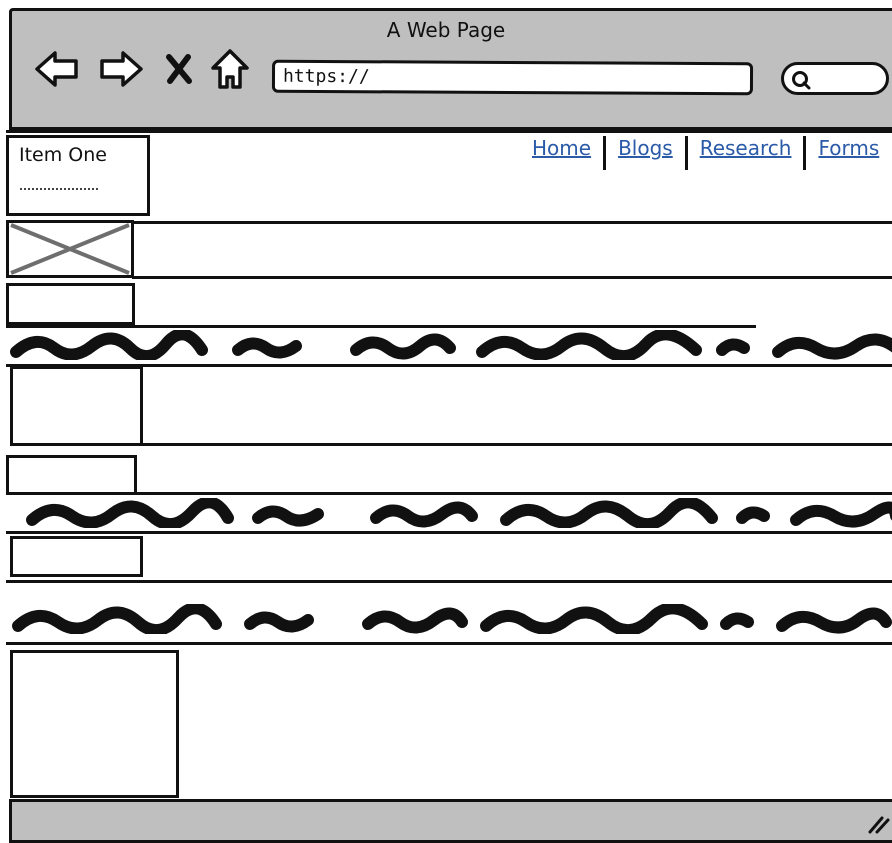 The width and height of the screenshot is (892, 843). What do you see at coordinates (746, 148) in the screenshot?
I see `nav-link-research: Research` at bounding box center [746, 148].